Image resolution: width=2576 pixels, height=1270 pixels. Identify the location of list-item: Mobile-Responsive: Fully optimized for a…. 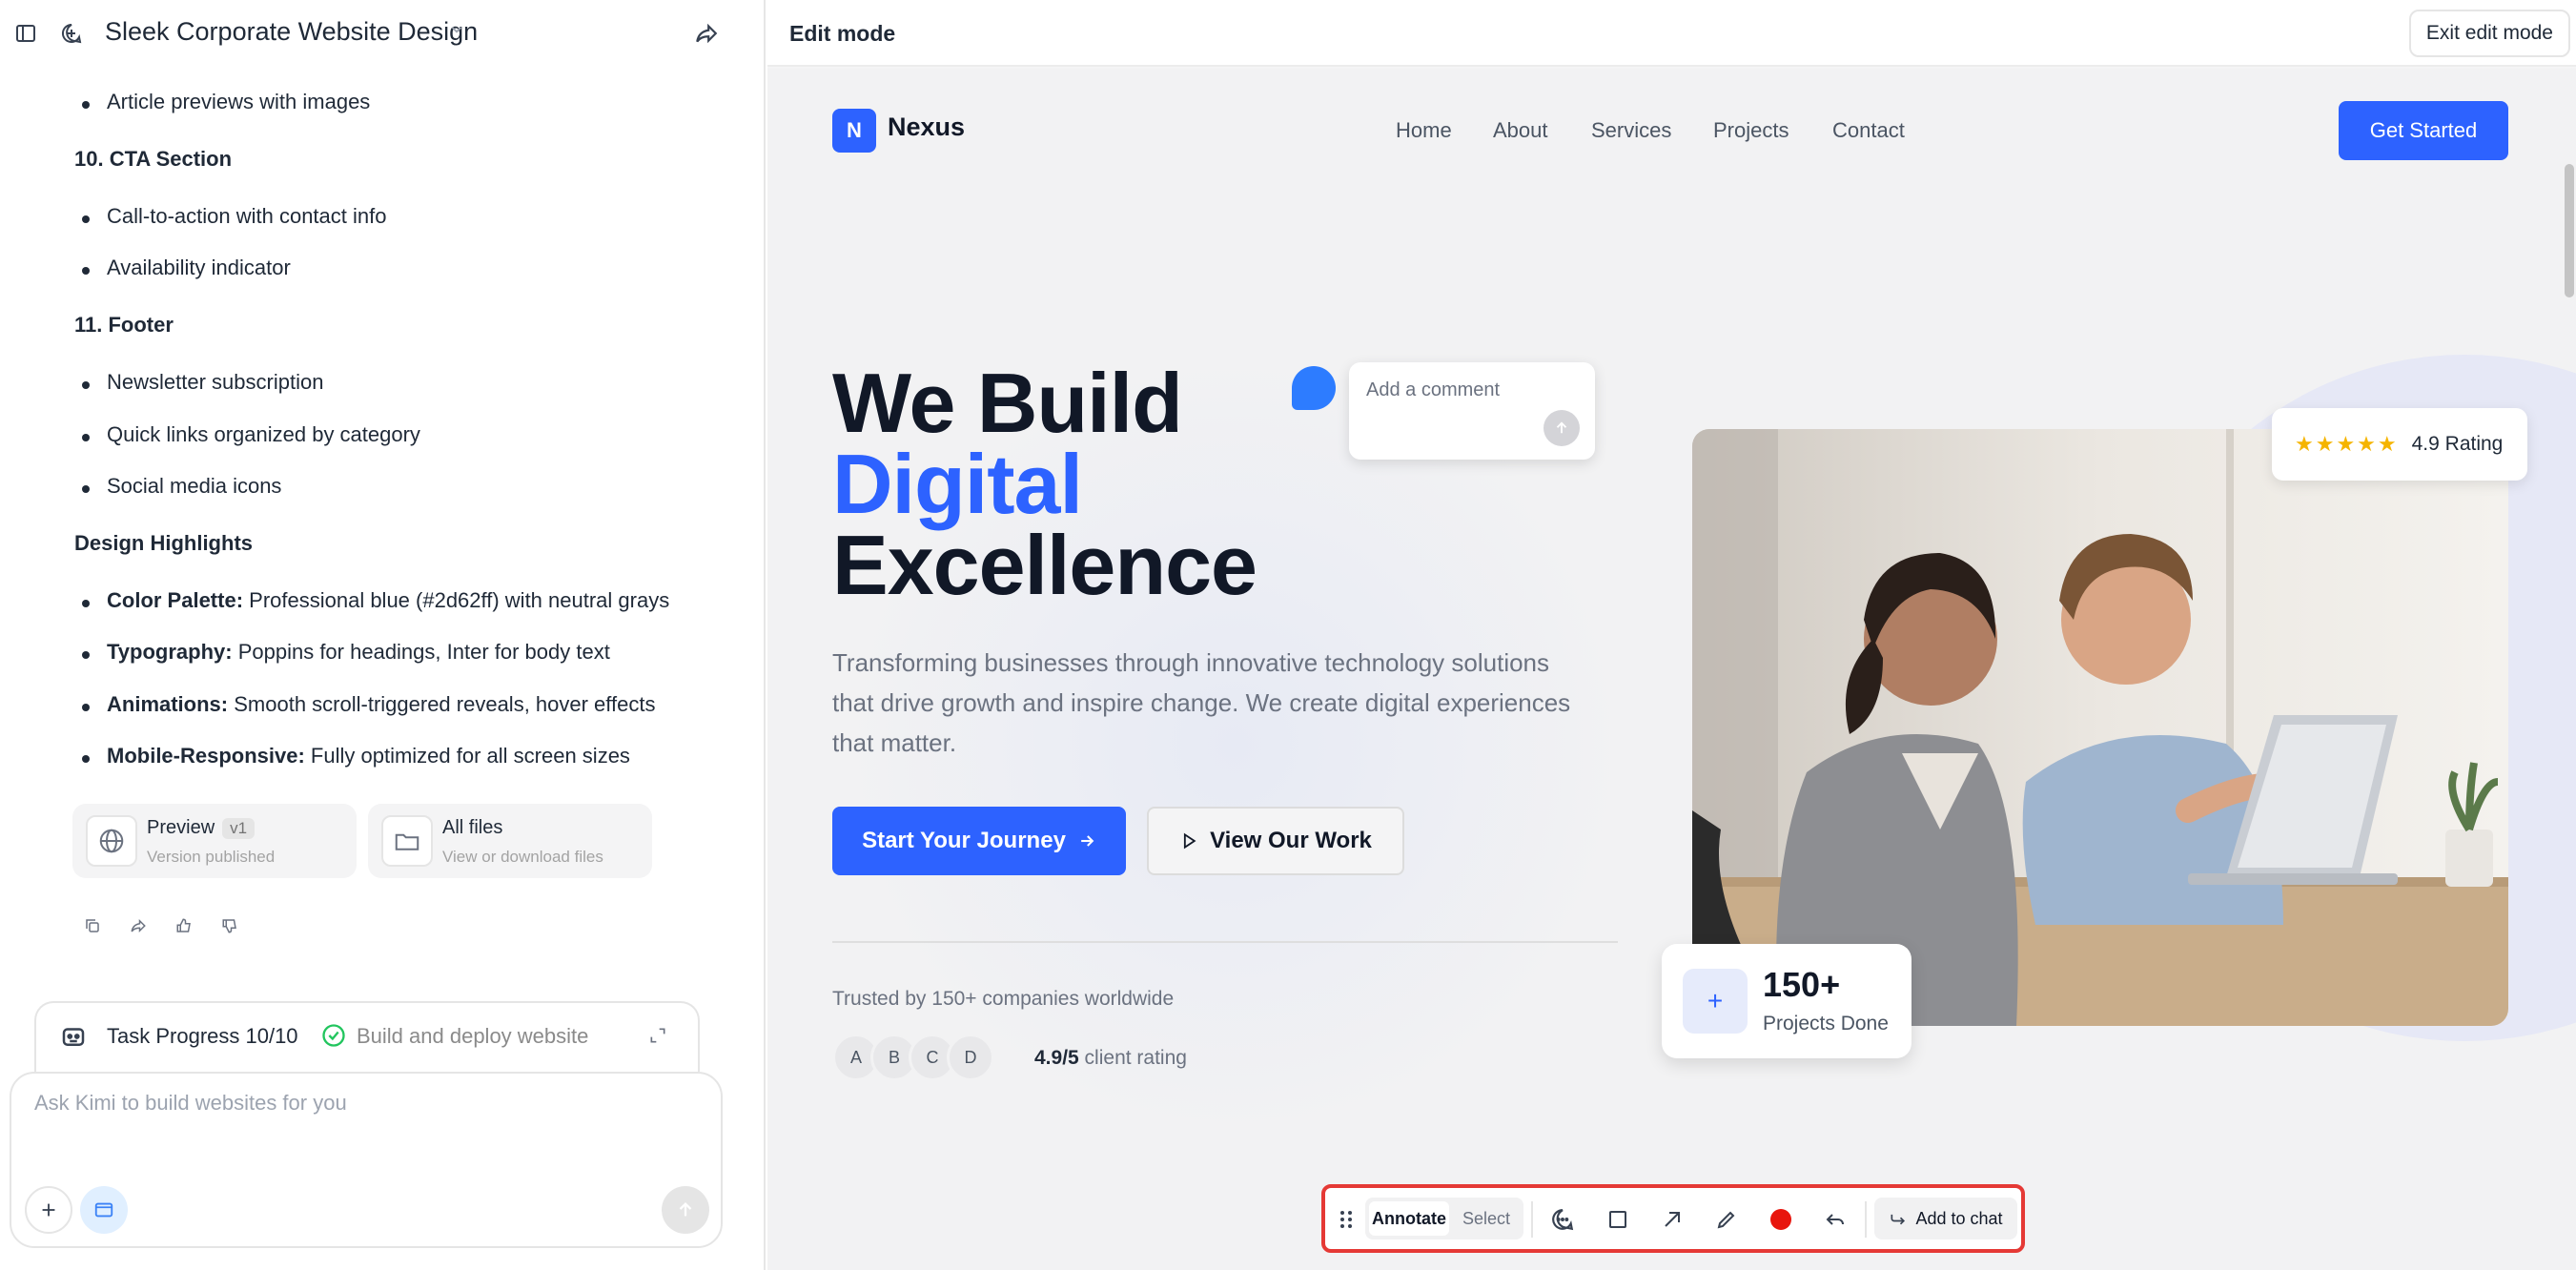
(356, 756).